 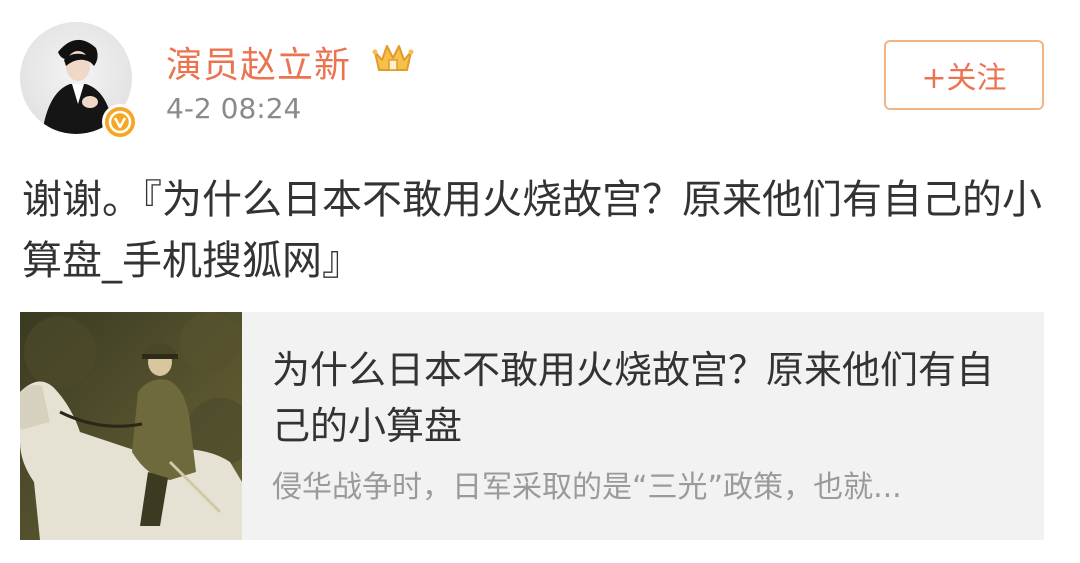 What do you see at coordinates (79, 81) in the screenshot?
I see `avatar` at bounding box center [79, 81].